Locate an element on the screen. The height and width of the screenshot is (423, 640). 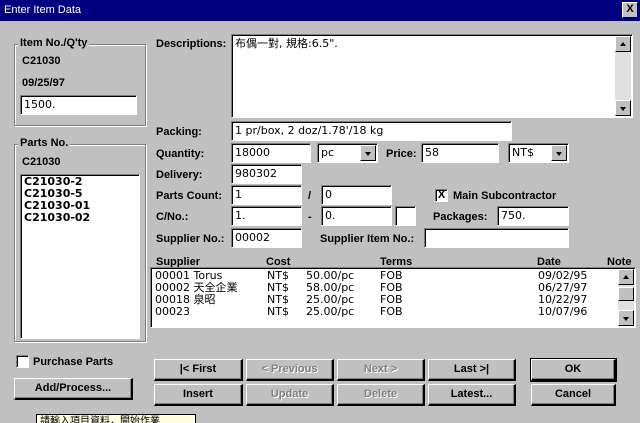
status-tooltip: 請輸入項目資料，開始作業 is located at coordinates (116, 418).